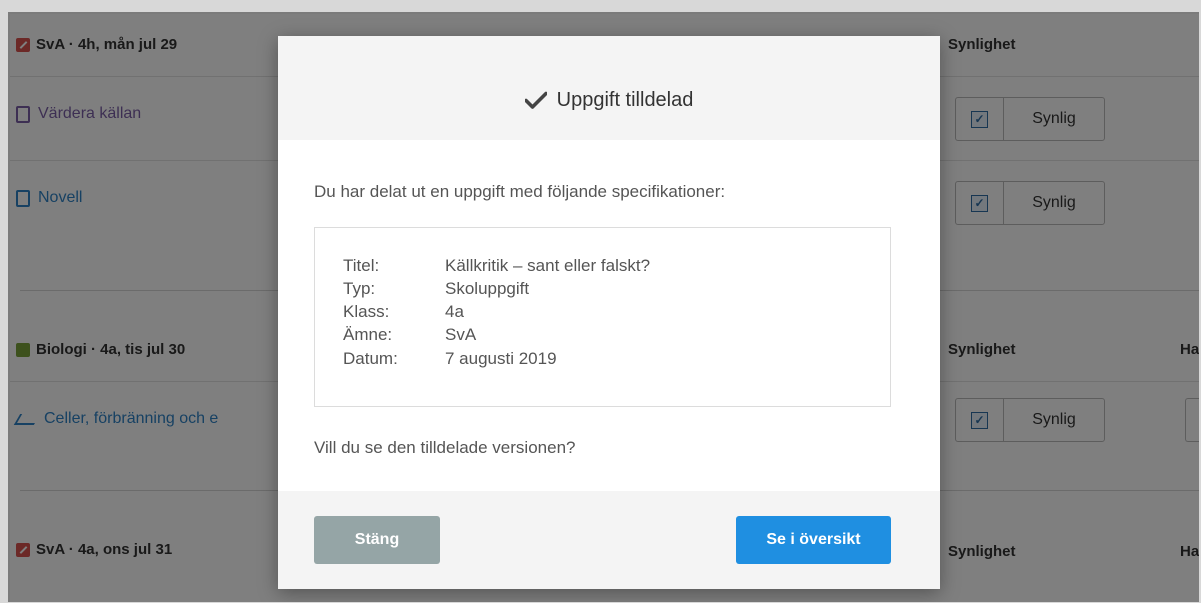  I want to click on close-button: Stäng, so click(377, 540).